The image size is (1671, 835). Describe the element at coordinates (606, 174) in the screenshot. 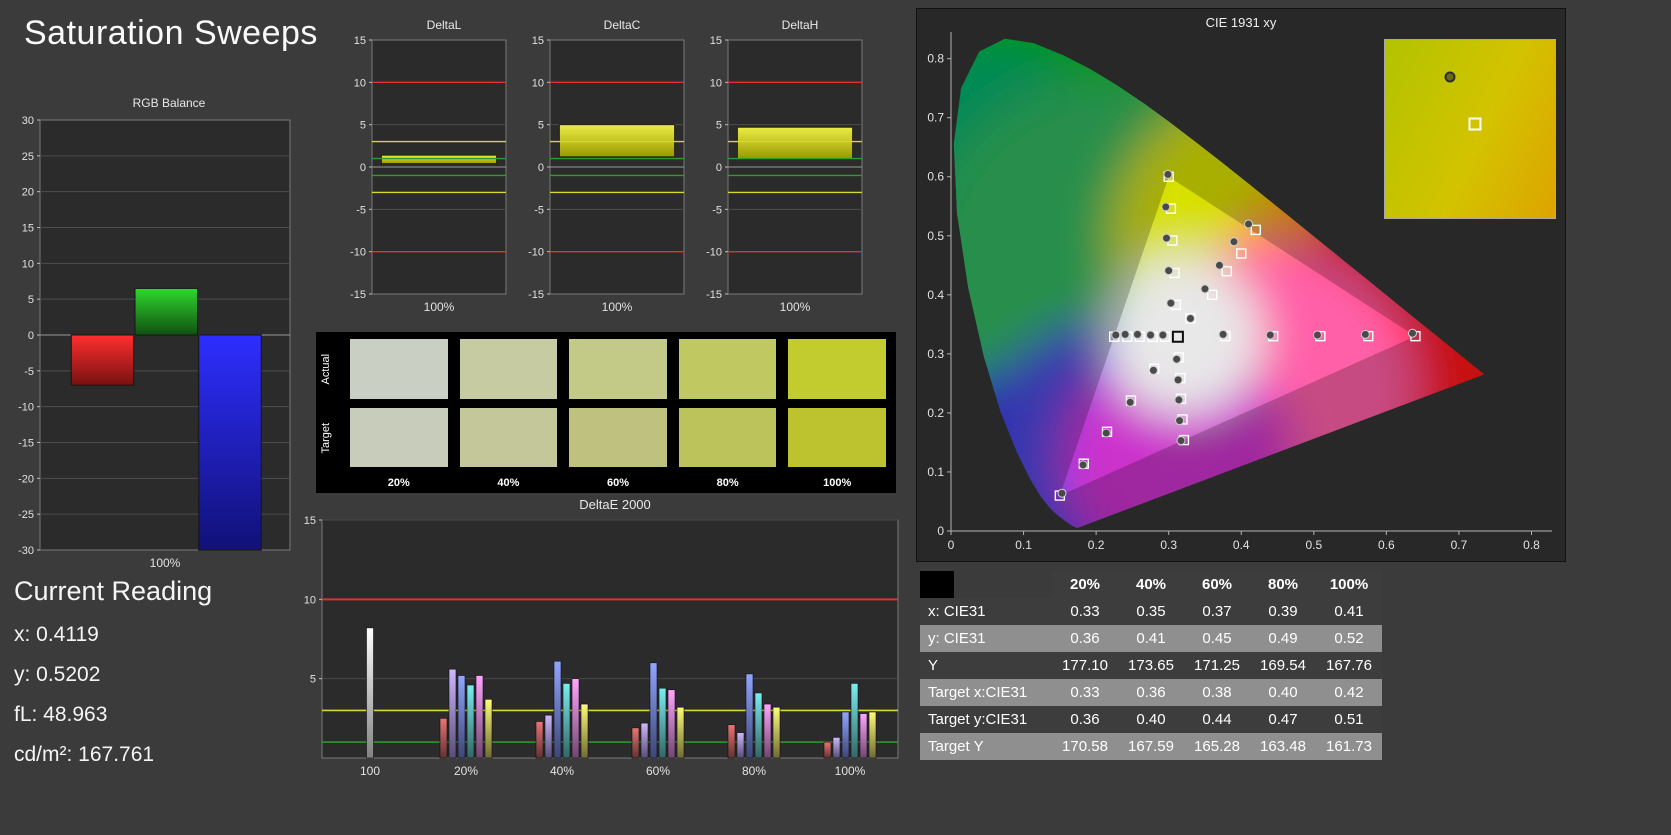

I see `deltaC-plot: -15 -10 -5 0 5 10 15 100%` at that location.